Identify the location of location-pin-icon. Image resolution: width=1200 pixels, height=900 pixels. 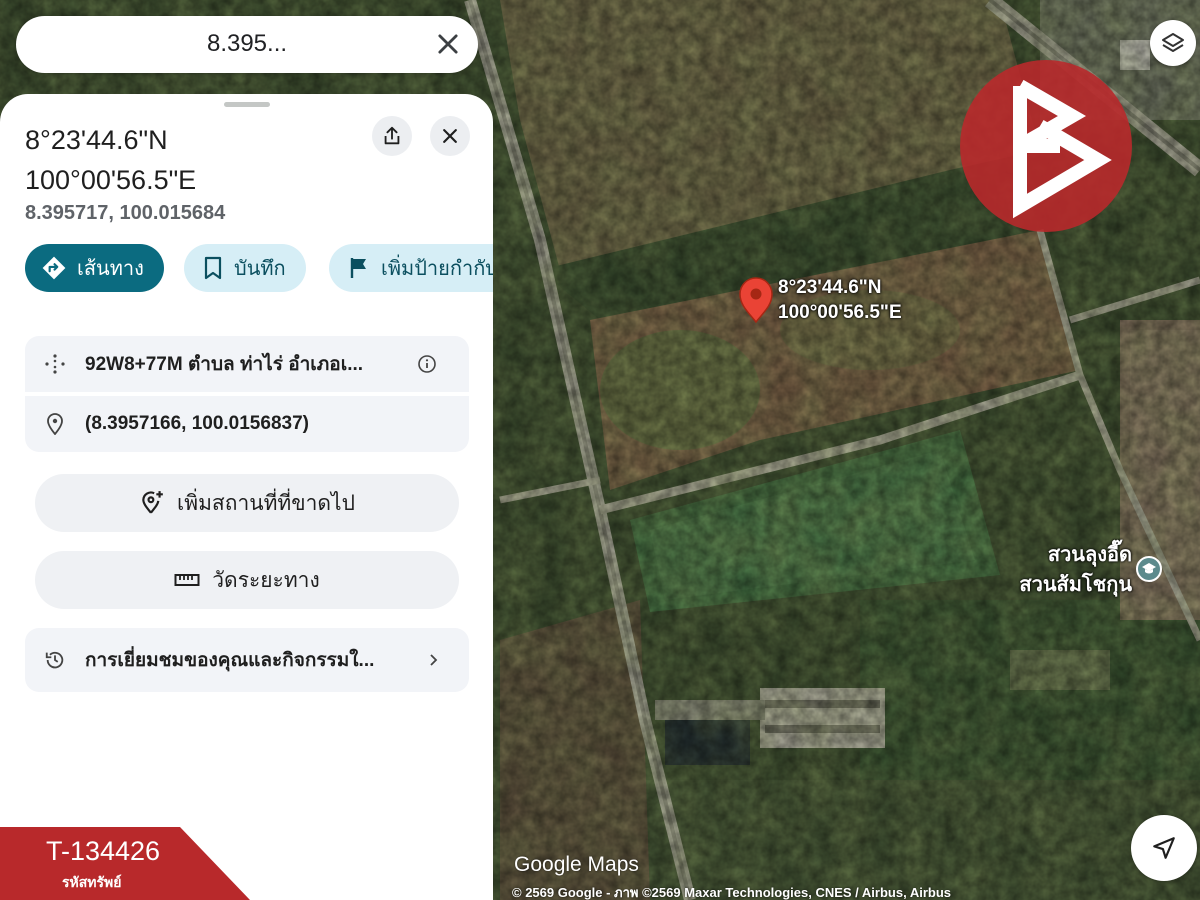
(55, 424).